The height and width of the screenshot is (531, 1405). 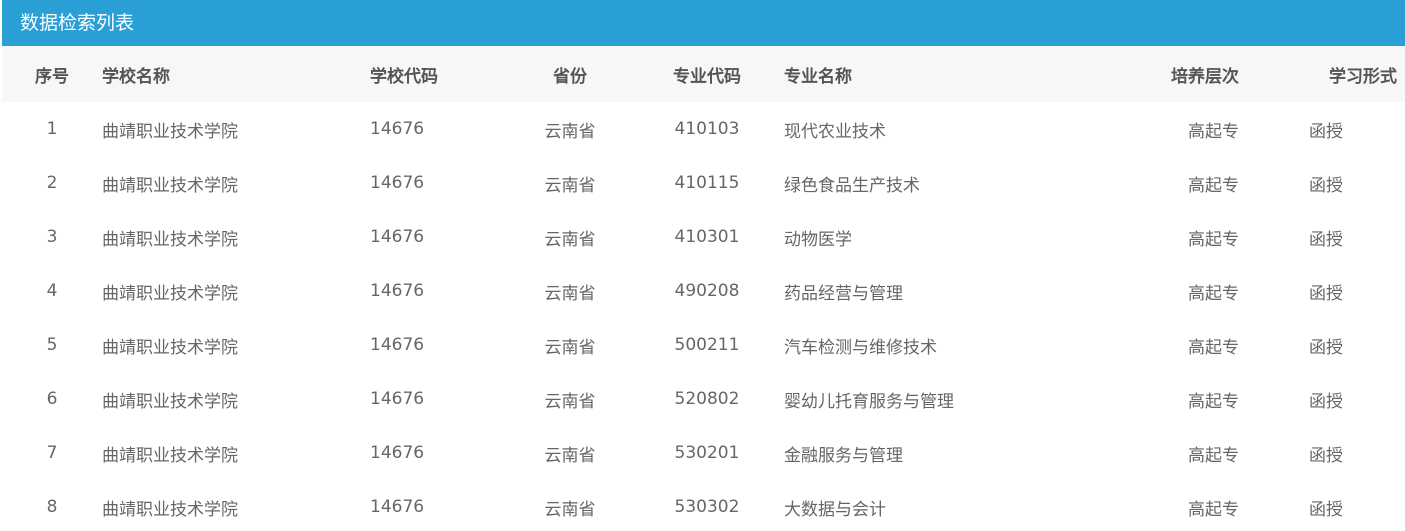 What do you see at coordinates (52, 345) in the screenshot?
I see `cell-index: 5` at bounding box center [52, 345].